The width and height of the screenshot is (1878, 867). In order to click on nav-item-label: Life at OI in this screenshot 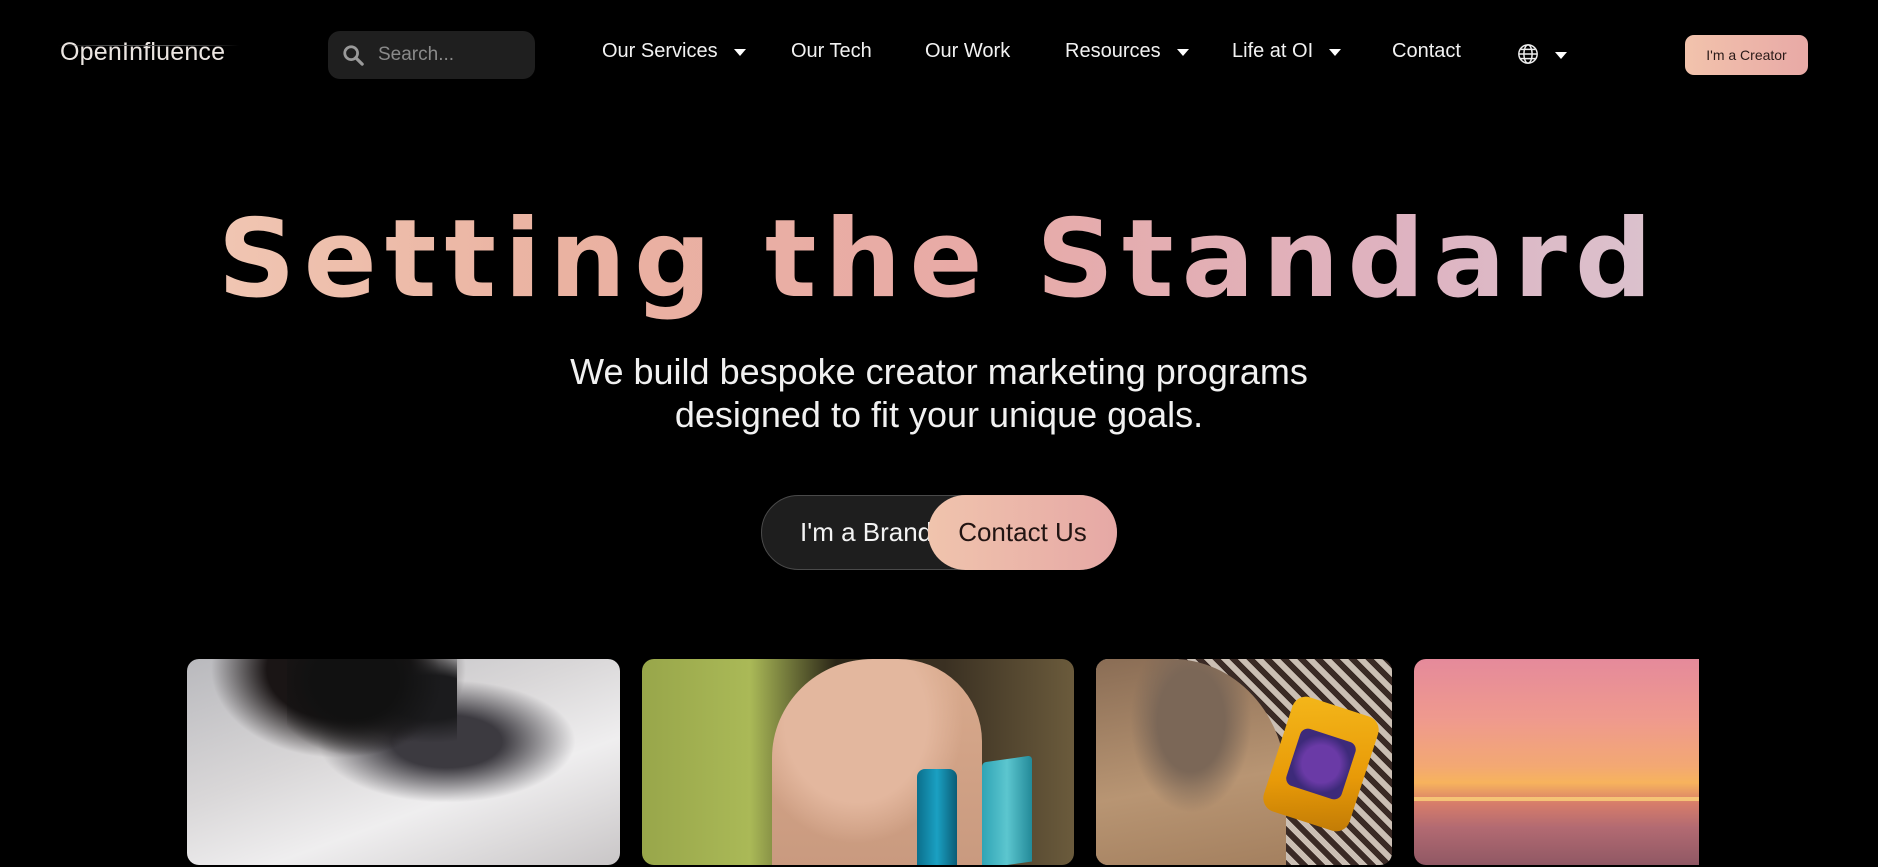, I will do `click(1273, 51)`.